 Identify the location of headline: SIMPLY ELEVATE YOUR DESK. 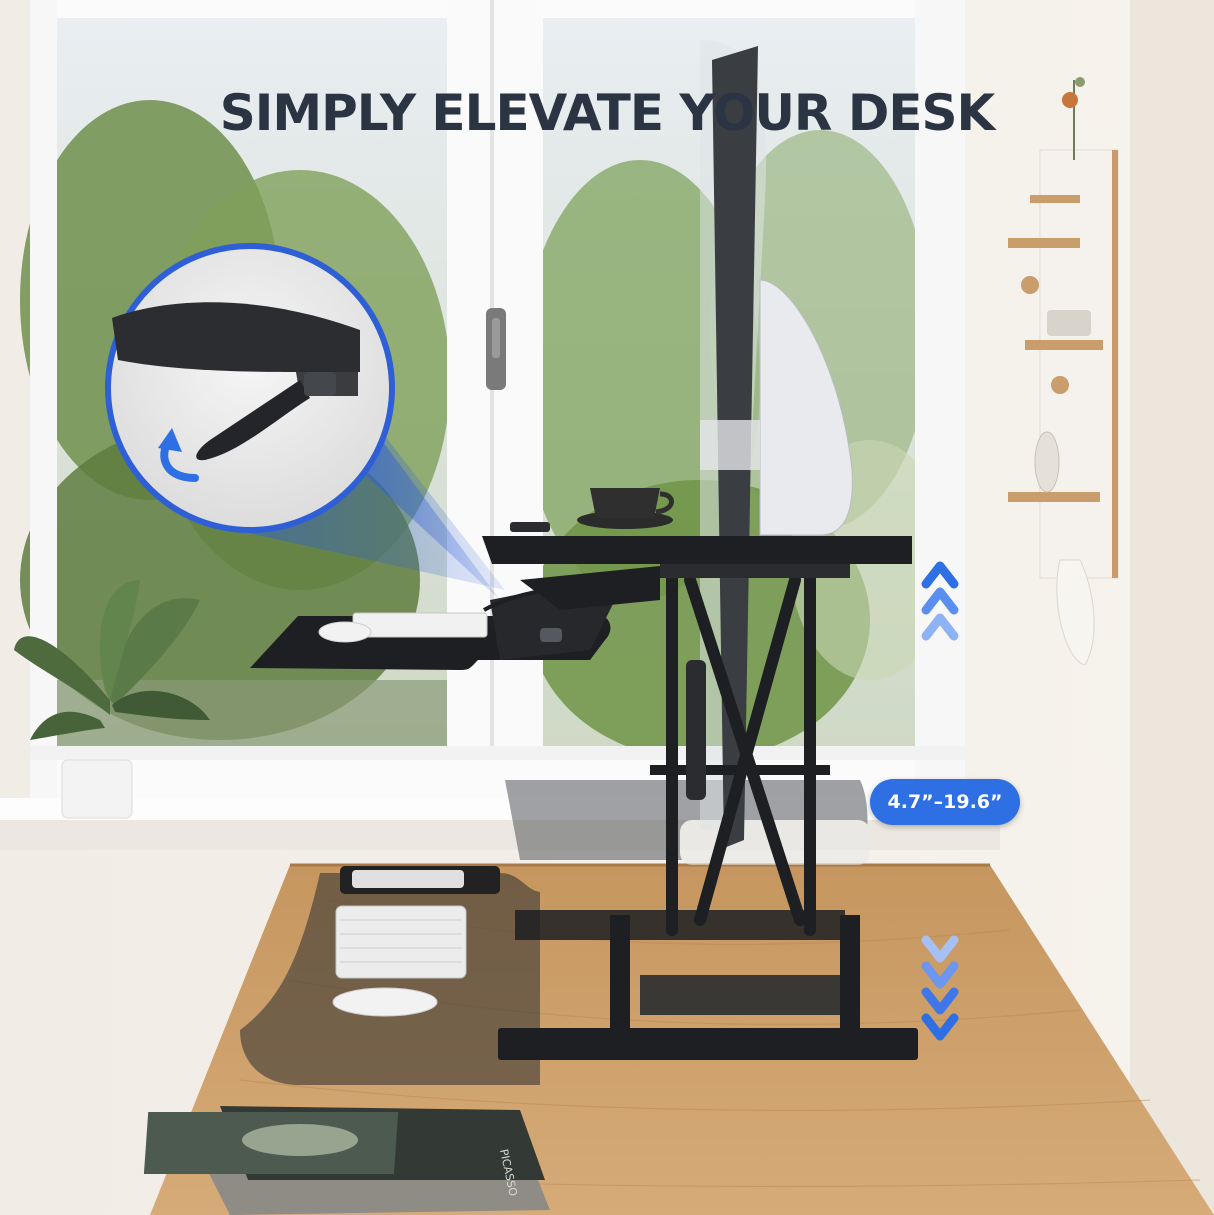
(607, 113).